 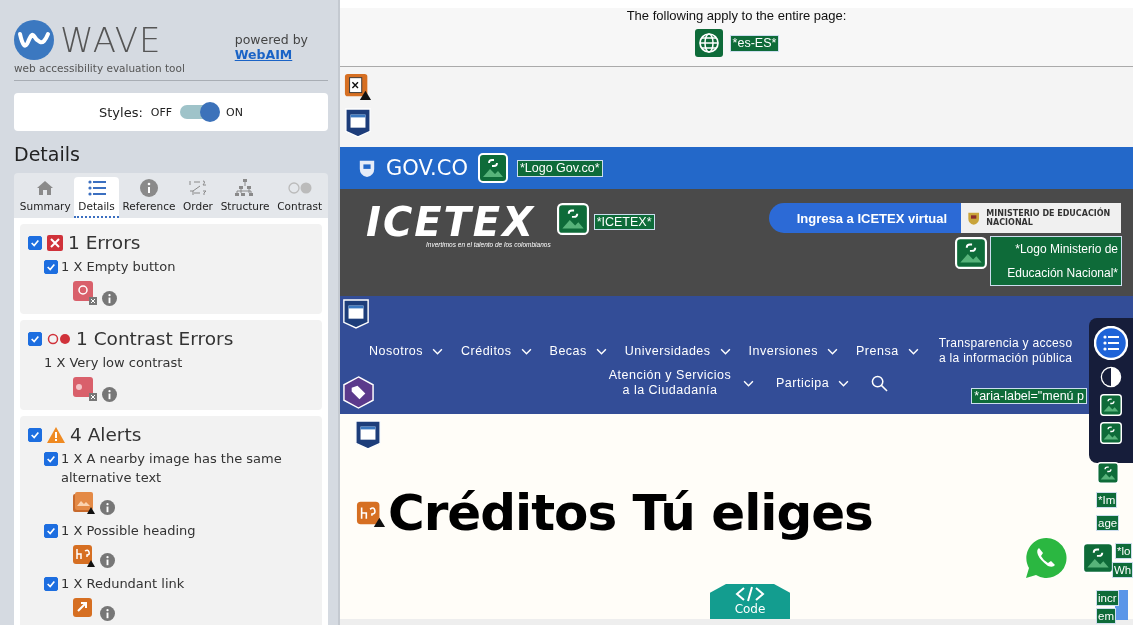 What do you see at coordinates (887, 351) in the screenshot?
I see `nav-link: Prensa` at bounding box center [887, 351].